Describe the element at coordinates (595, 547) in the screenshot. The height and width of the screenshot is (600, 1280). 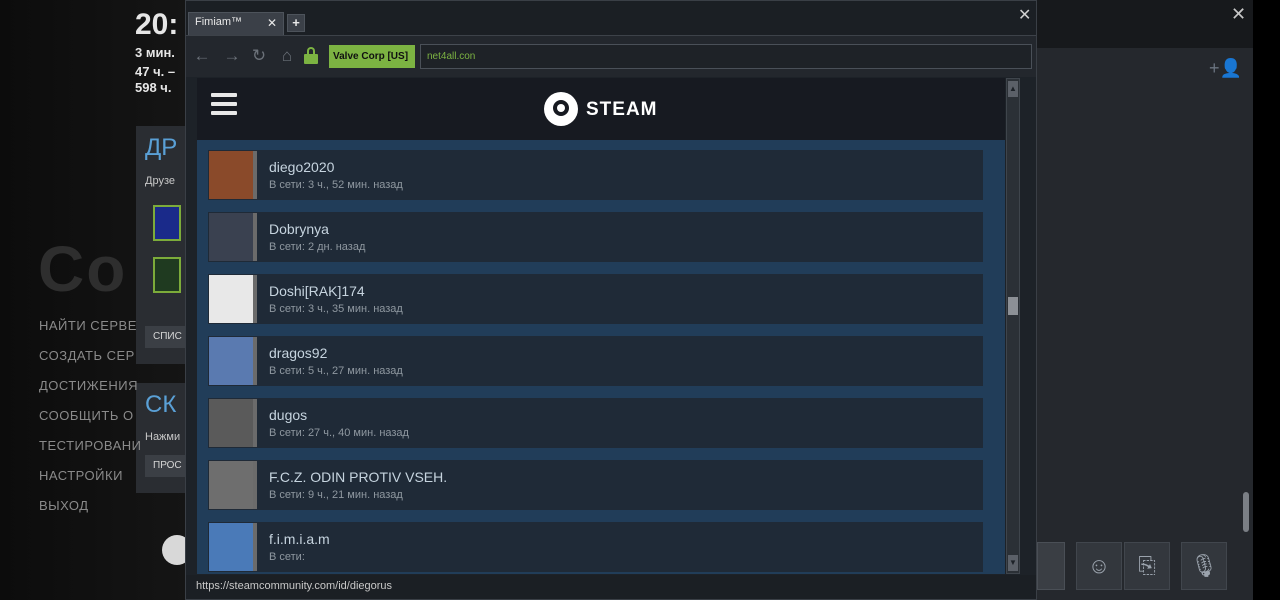
I see `friend-row: f.i.m.i.a.m В сети:` at that location.